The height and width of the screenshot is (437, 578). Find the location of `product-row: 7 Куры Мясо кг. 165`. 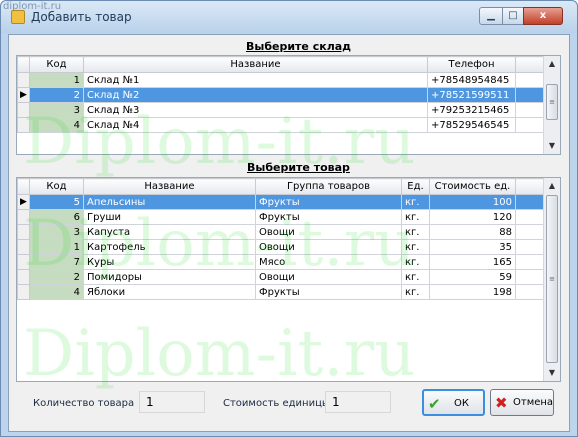

product-row: 7 Куры Мясо кг. 165 is located at coordinates (281, 262).